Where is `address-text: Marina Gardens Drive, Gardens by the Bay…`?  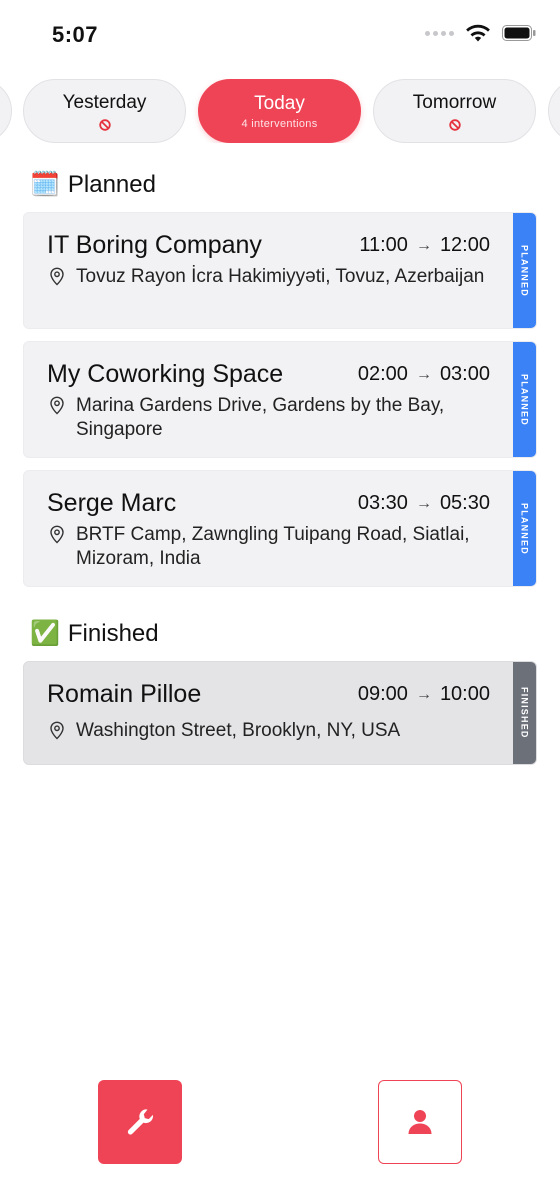 address-text: Marina Gardens Drive, Gardens by the Bay… is located at coordinates (260, 417).